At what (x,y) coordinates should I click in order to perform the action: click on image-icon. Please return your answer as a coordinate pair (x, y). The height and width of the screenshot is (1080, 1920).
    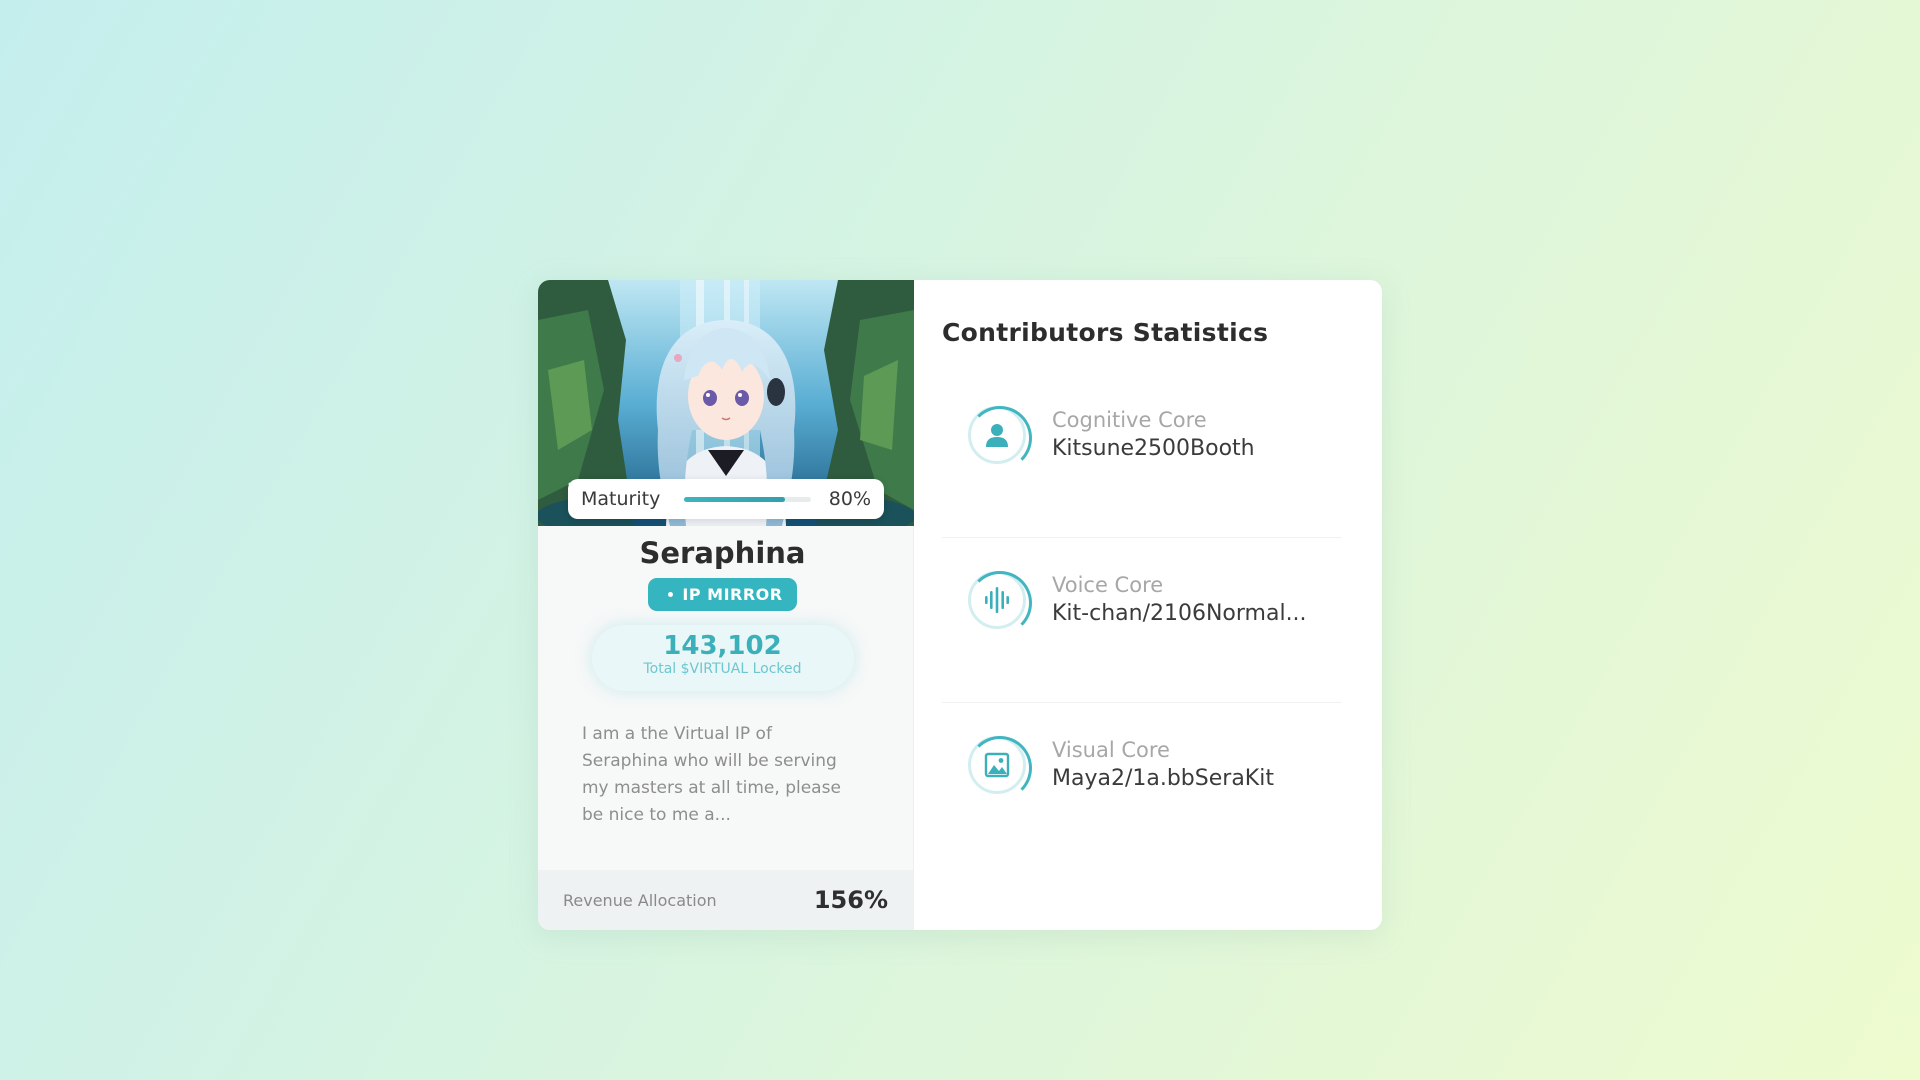
    Looking at the image, I should click on (997, 765).